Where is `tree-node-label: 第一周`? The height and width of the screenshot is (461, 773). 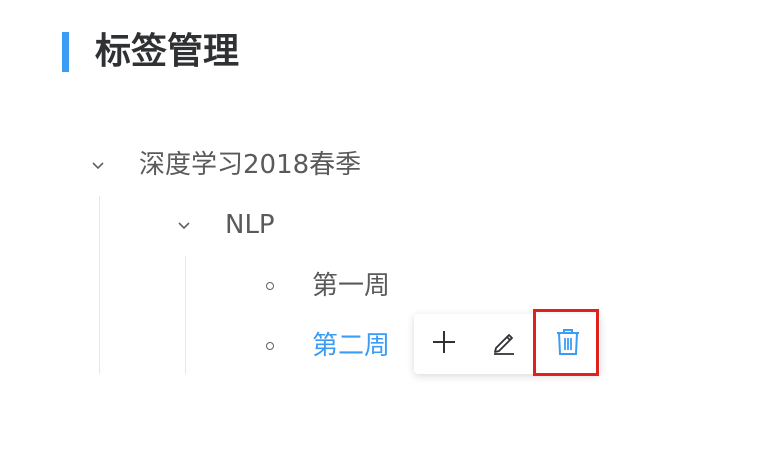
tree-node-label: 第一周 is located at coordinates (351, 286).